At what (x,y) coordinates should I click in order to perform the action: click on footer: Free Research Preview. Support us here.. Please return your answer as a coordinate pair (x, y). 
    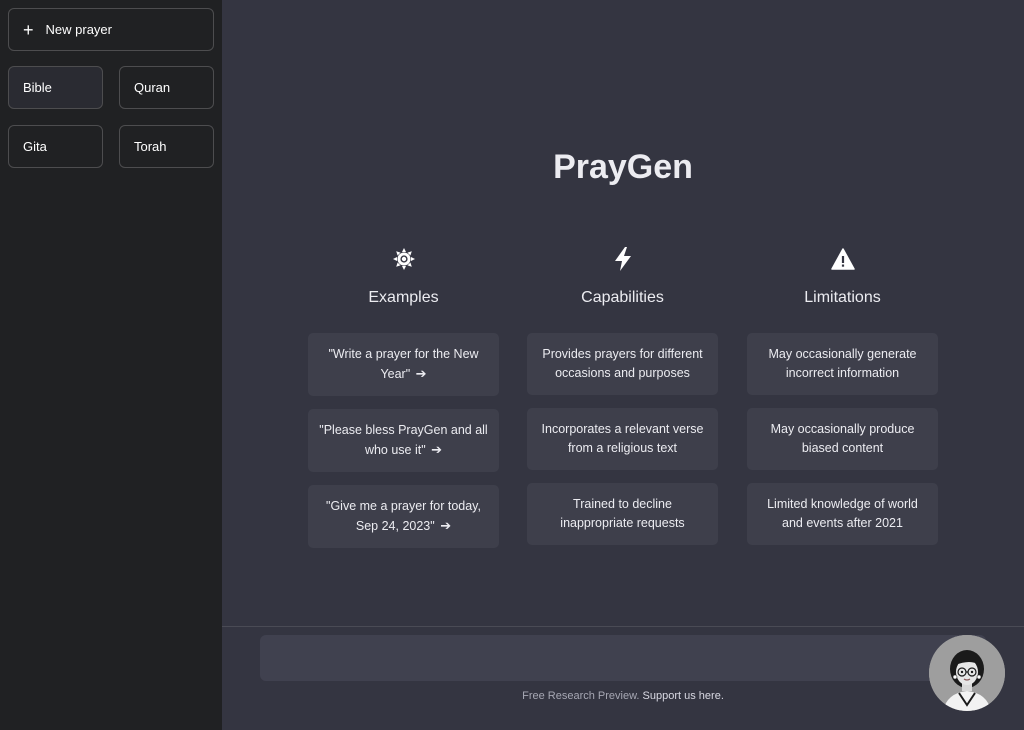
    Looking at the image, I should click on (623, 696).